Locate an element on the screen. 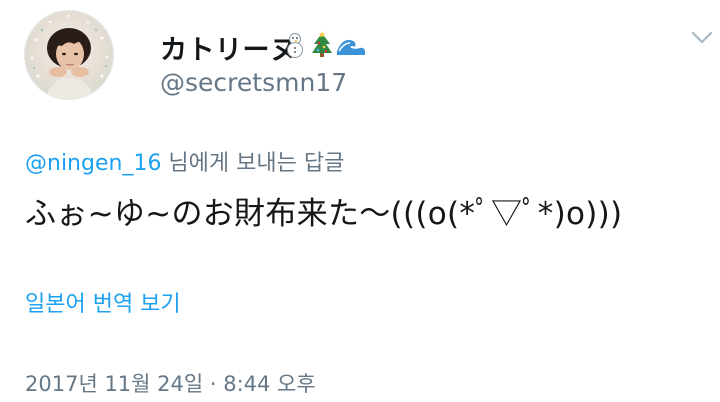  tweet-text: ふぉ~ゆ~のお財布来た〜(((o(*ﾟ▽ﾟ*)o))) is located at coordinates (324, 214).